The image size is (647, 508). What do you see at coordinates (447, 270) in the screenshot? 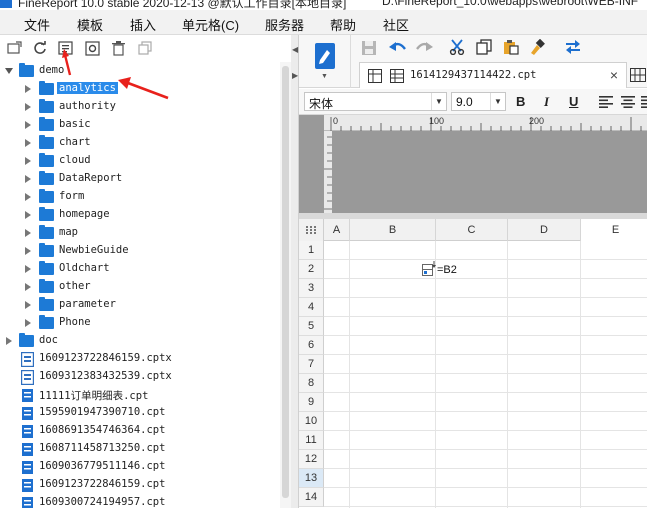
I see `cell-c2: =B2` at bounding box center [447, 270].